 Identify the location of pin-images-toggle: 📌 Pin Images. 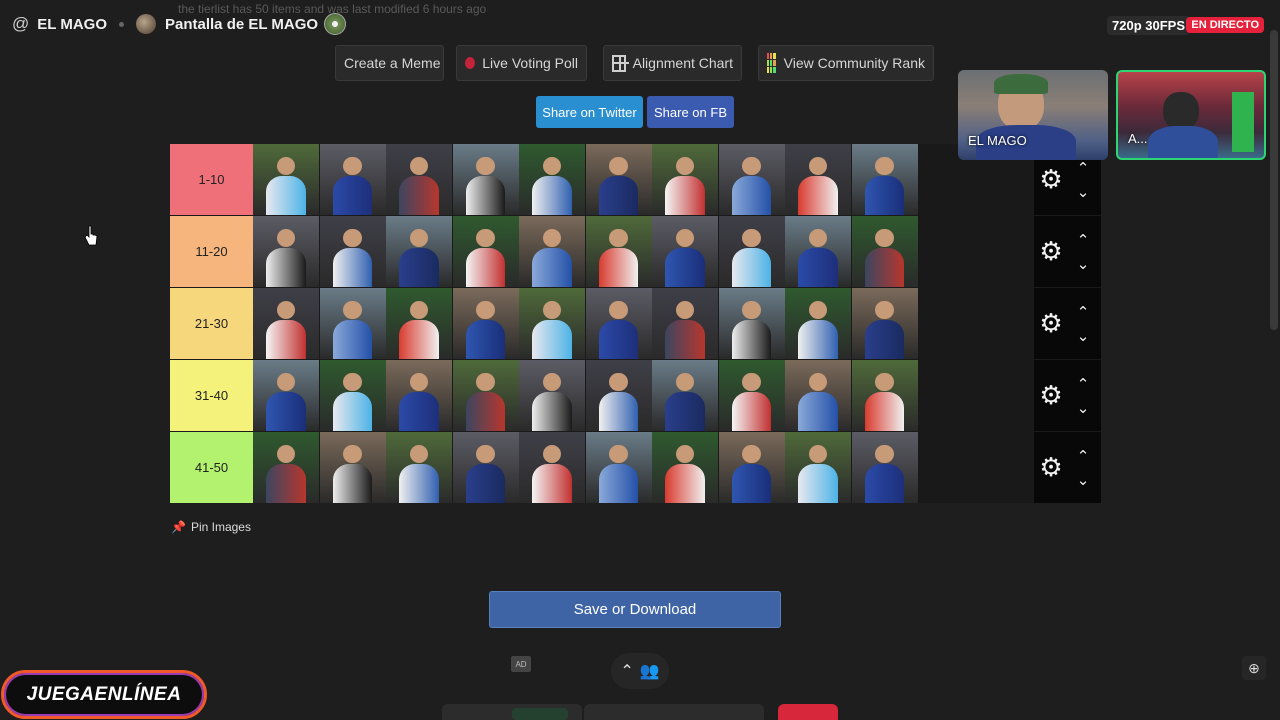
(211, 527).